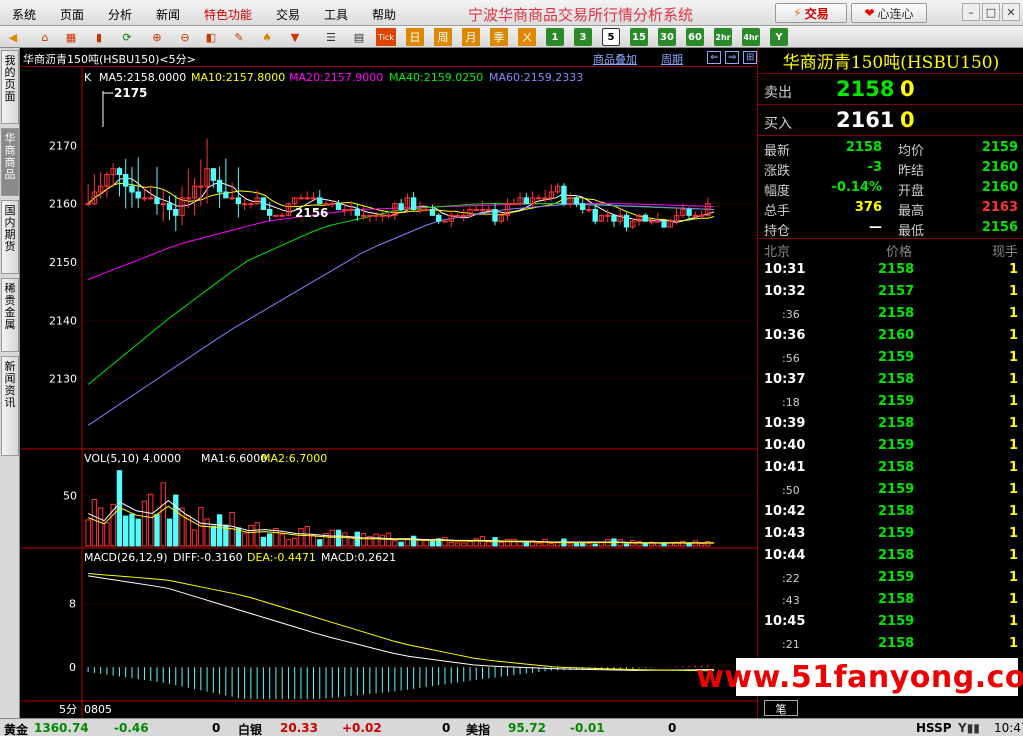 The width and height of the screenshot is (1023, 736). Describe the element at coordinates (71, 37) in the screenshot. I see `chart-view-icon: ▦` at that location.